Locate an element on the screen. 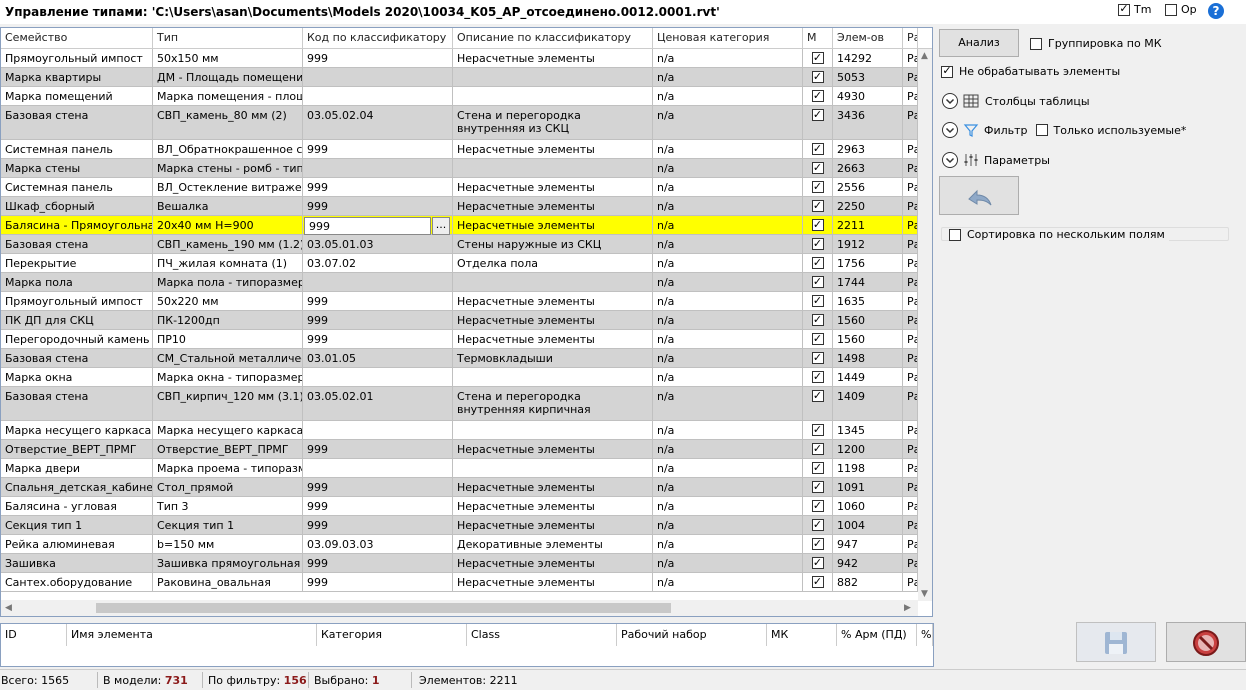 Image resolution: width=1246 pixels, height=690 pixels. cell-family: Спальня_детская_кабинет is located at coordinates (77, 487).